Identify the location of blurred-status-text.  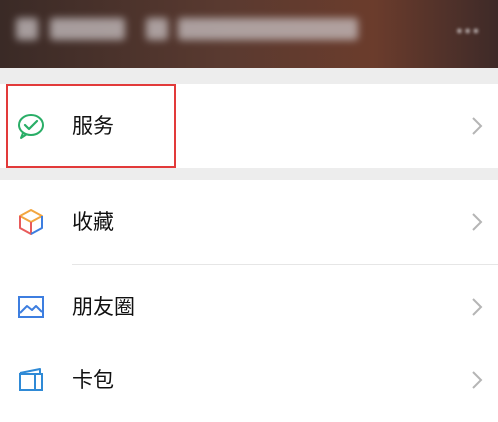
(268, 29).